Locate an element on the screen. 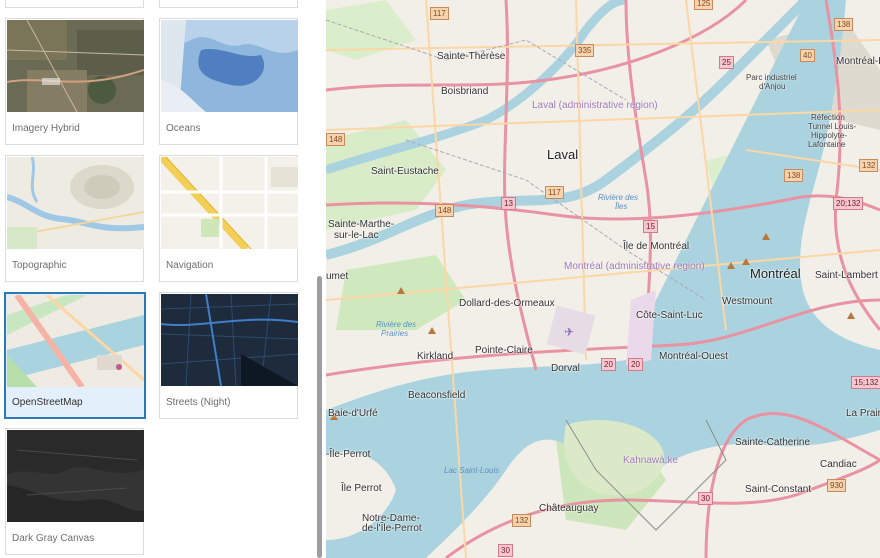  map-label-baie-durfe: Baie-d'Urfé is located at coordinates (353, 413).